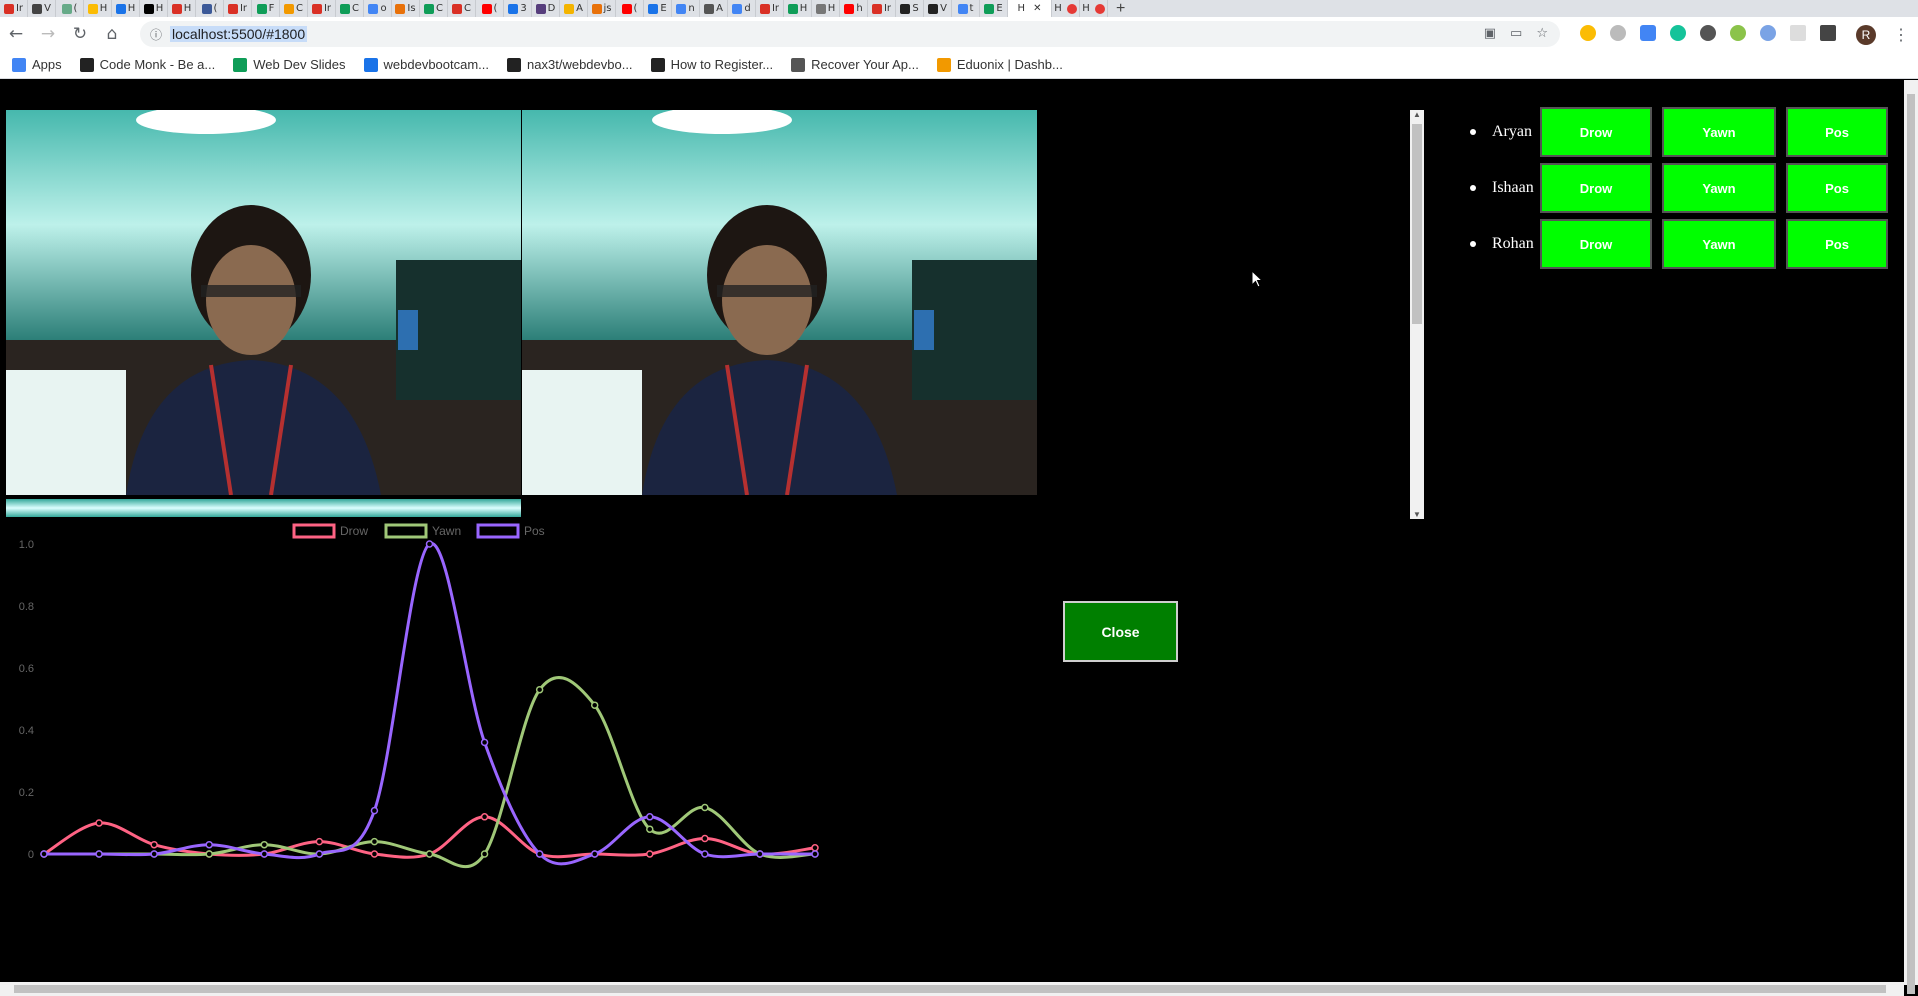 This screenshot has height=996, width=1918. Describe the element at coordinates (266, 8) in the screenshot. I see `browser-tab: F` at that location.